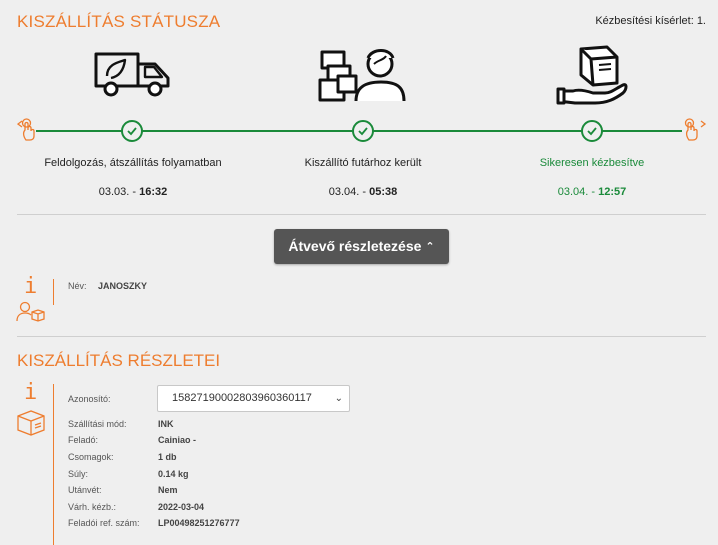 This screenshot has height=545, width=718. Describe the element at coordinates (92, 507) in the screenshot. I see `detail-label: Várh. kézb.:` at that location.